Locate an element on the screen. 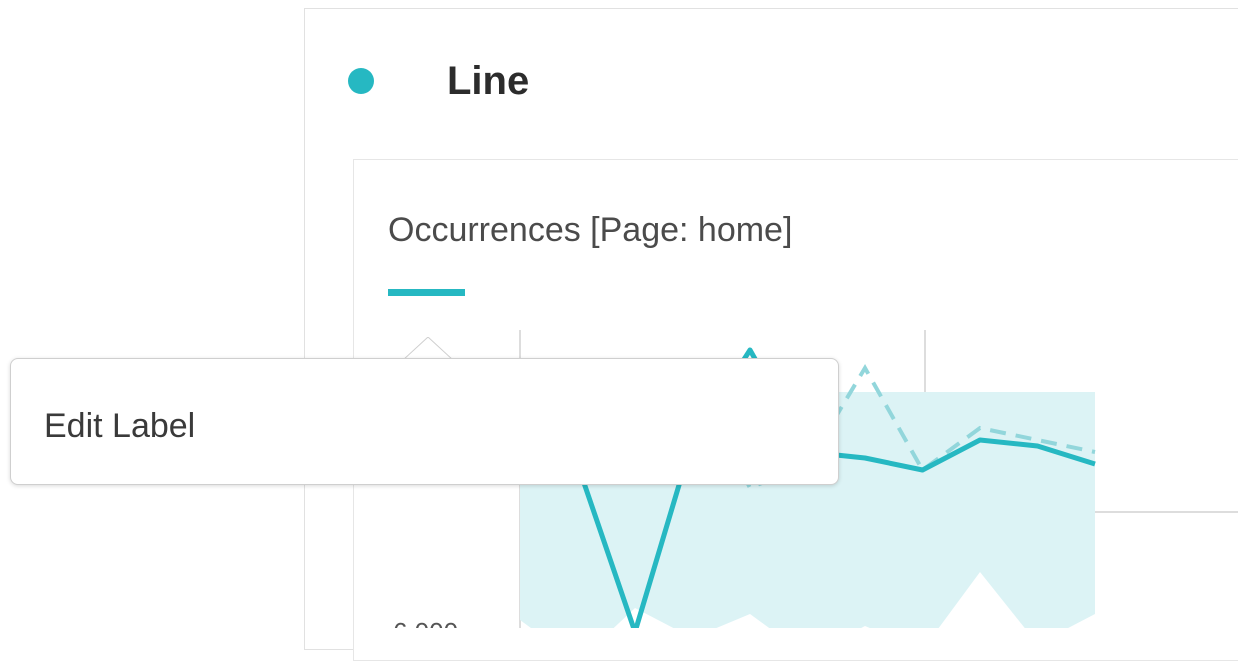 This screenshot has width=1238, height=661. chart-axis-labels: 6,000 is located at coordinates (425, 622).